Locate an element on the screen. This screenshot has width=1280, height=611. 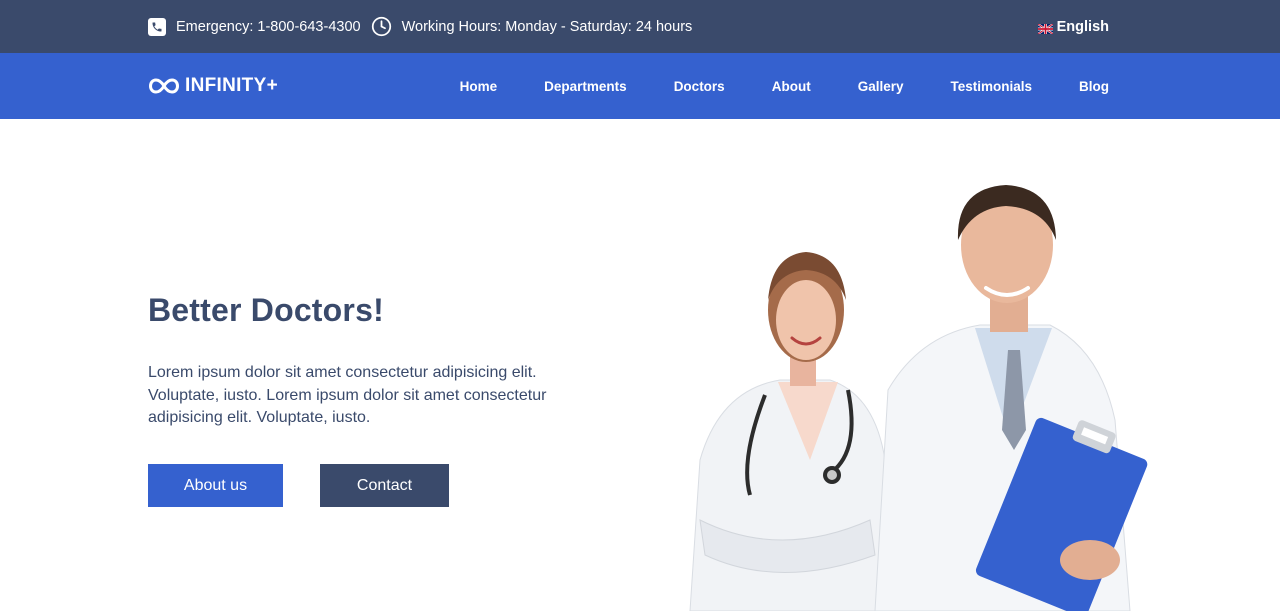
hero-title: Better Doctors! is located at coordinates (266, 310).